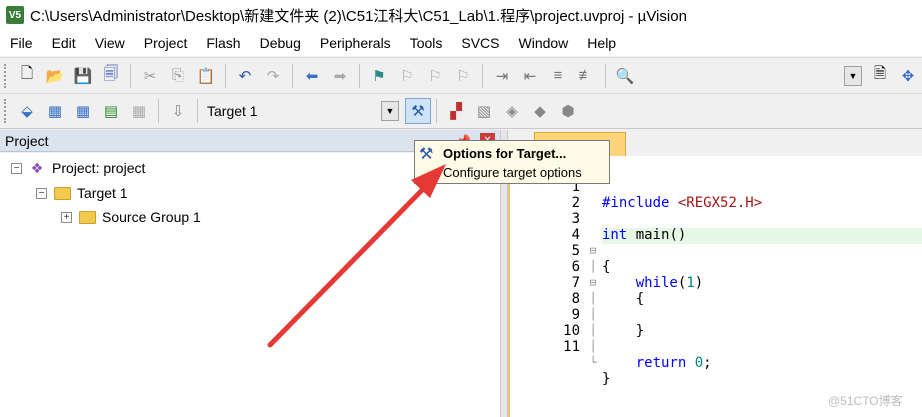 The width and height of the screenshot is (922, 417). Describe the element at coordinates (111, 76) in the screenshot. I see `save-all-icon: 🗐` at that location.